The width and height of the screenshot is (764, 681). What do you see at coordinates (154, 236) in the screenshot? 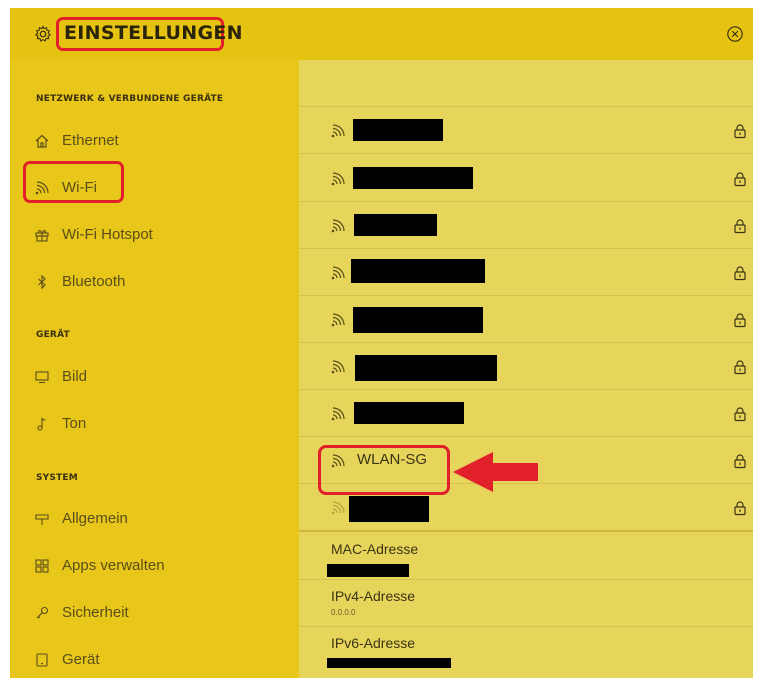
I see `sidebar-item-wifi-hotspot: Wi-Fi Hotspot` at bounding box center [154, 236].